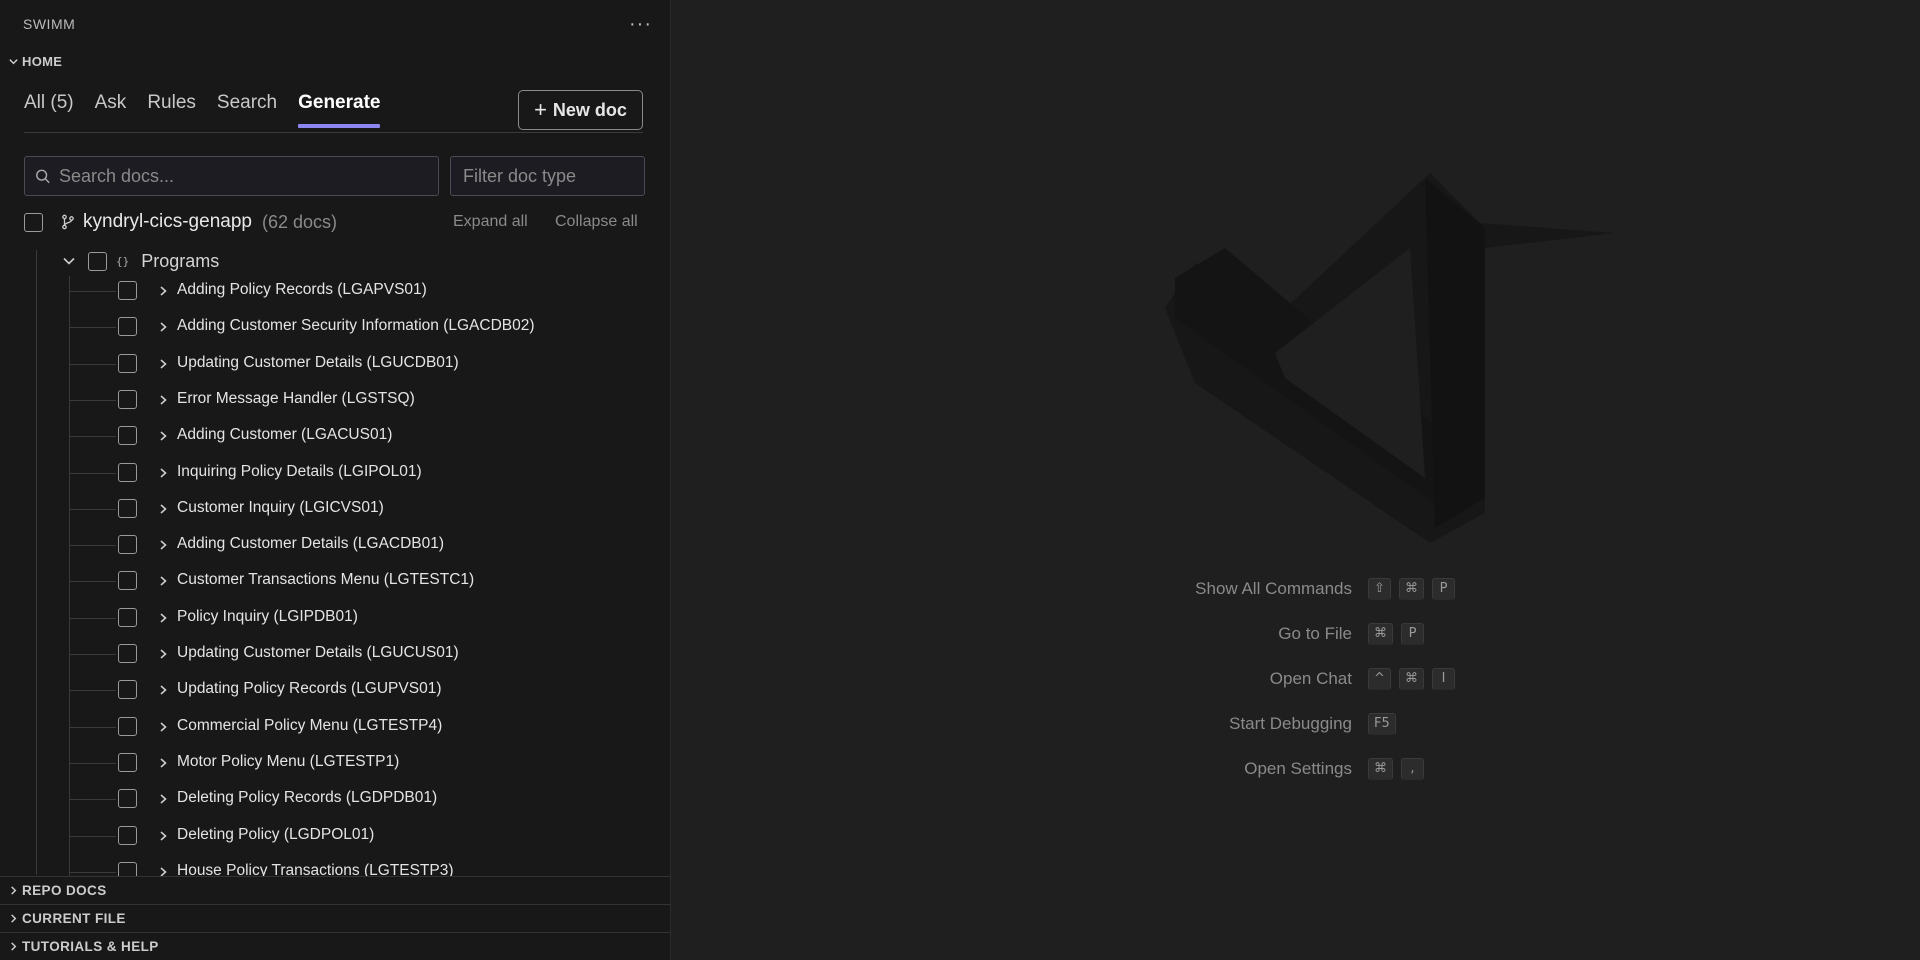  What do you see at coordinates (1310, 723) in the screenshot?
I see `shortcut-row: Start Debugging F5` at bounding box center [1310, 723].